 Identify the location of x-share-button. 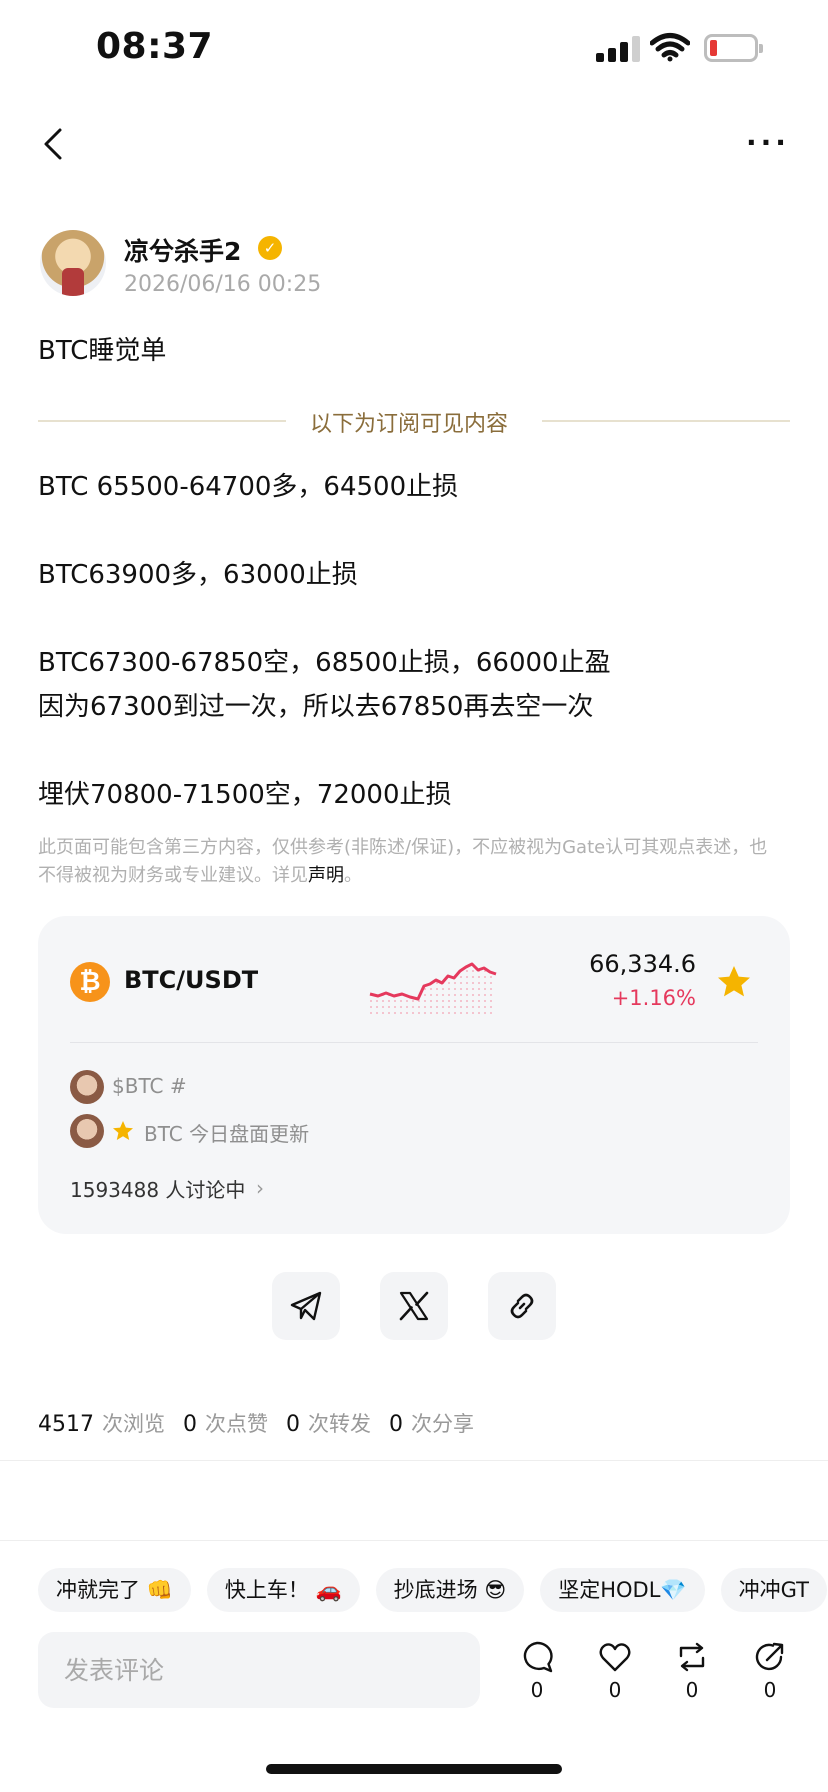
(414, 1306).